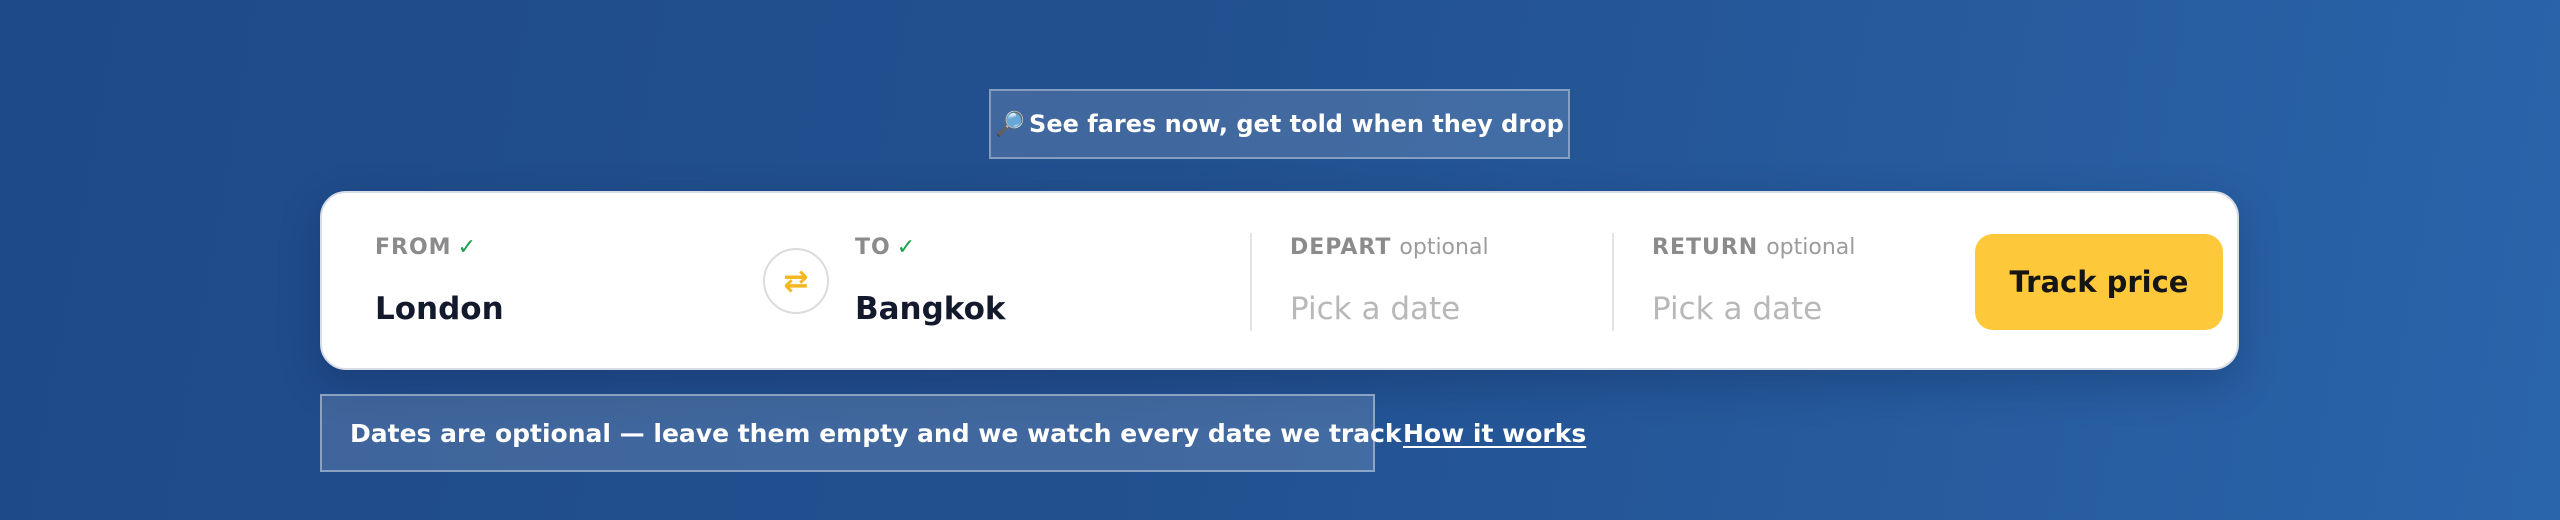  What do you see at coordinates (1812, 280) in the screenshot?
I see `return-date-field: RETURN optional Pick a date` at bounding box center [1812, 280].